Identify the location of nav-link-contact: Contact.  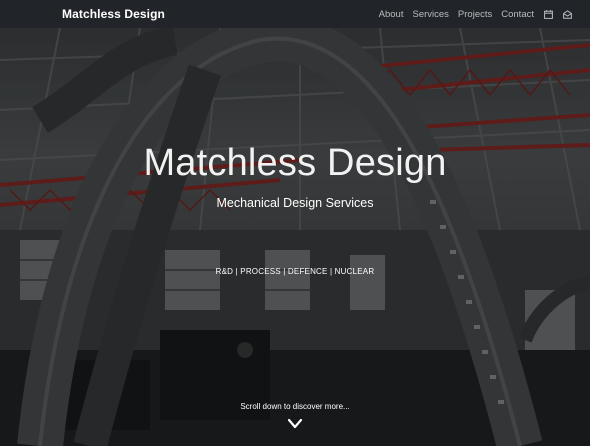
(517, 14).